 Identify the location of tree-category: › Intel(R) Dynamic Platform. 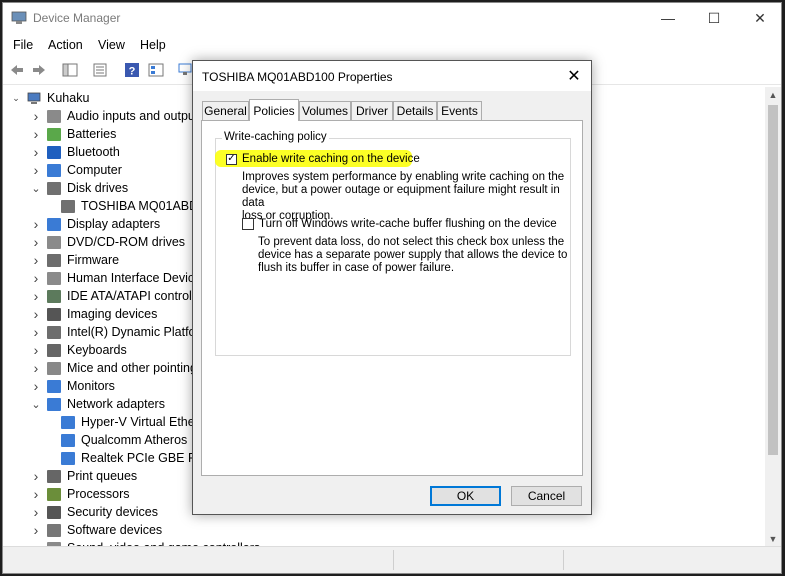
(120, 332).